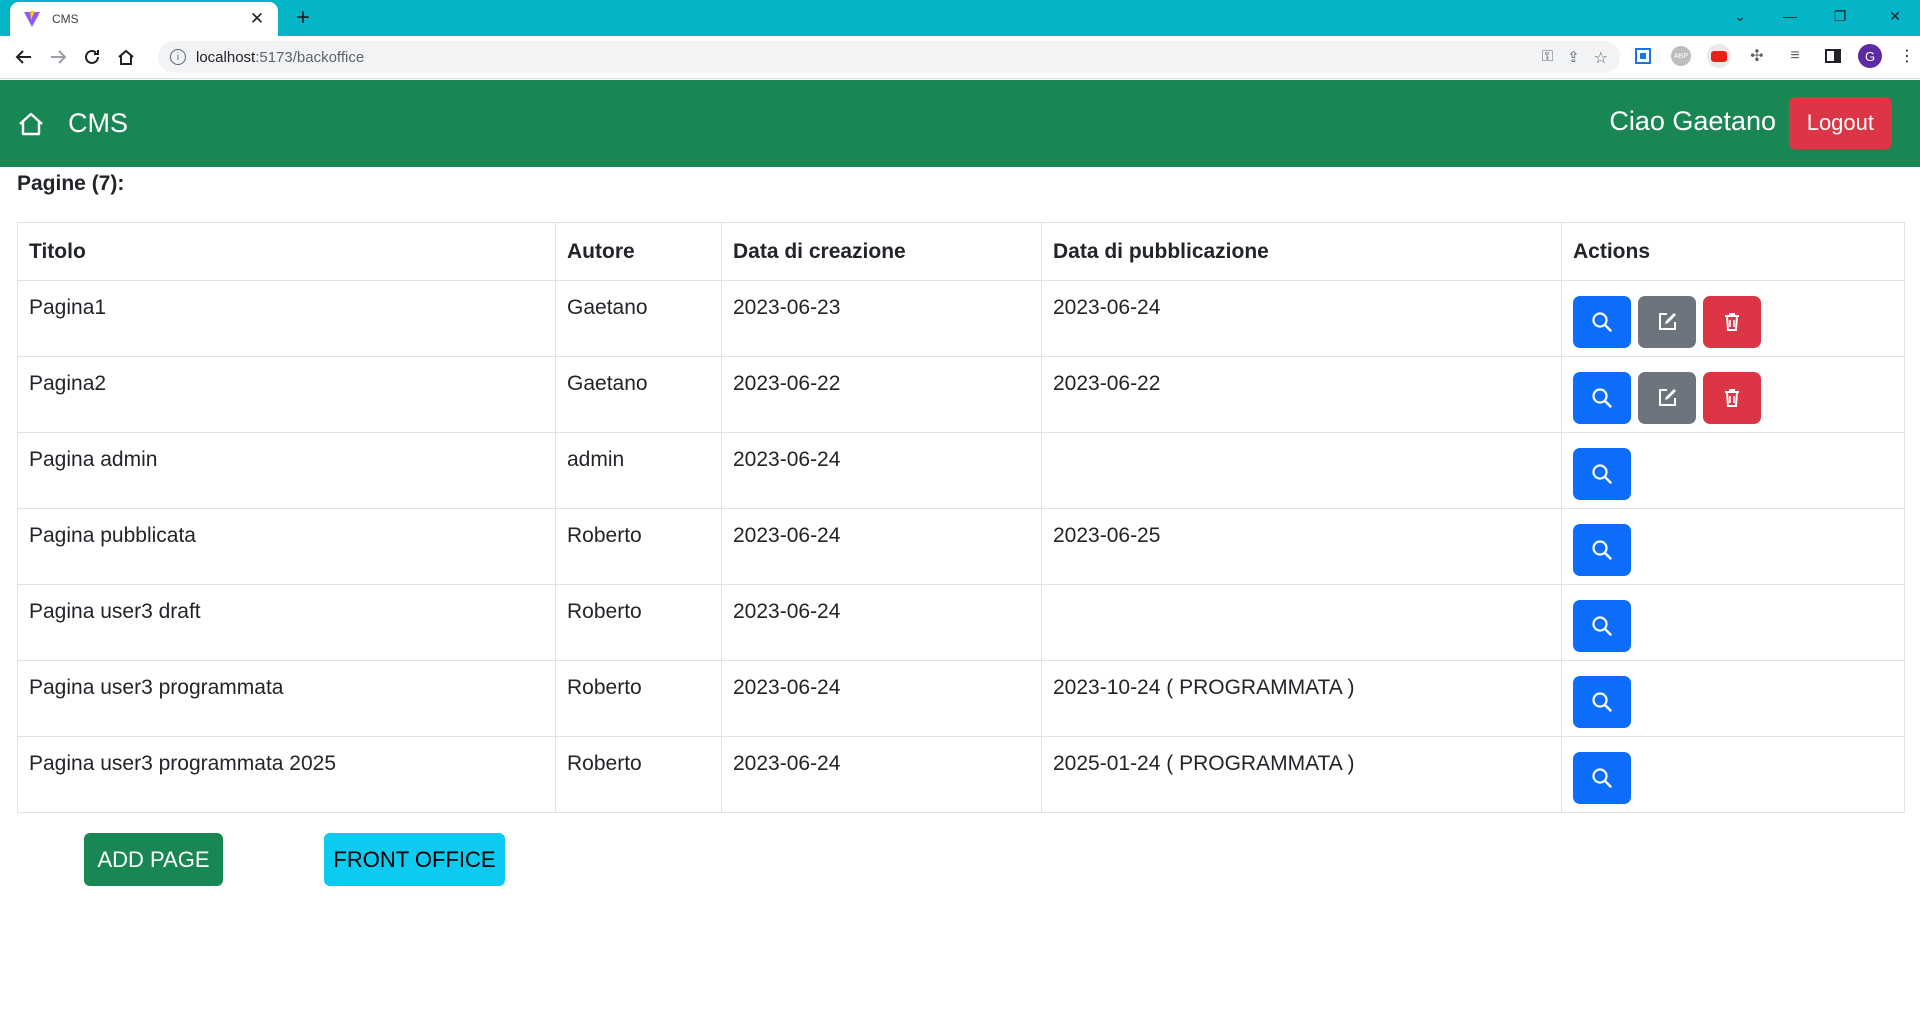  I want to click on share-icon: ⇪, so click(1573, 58).